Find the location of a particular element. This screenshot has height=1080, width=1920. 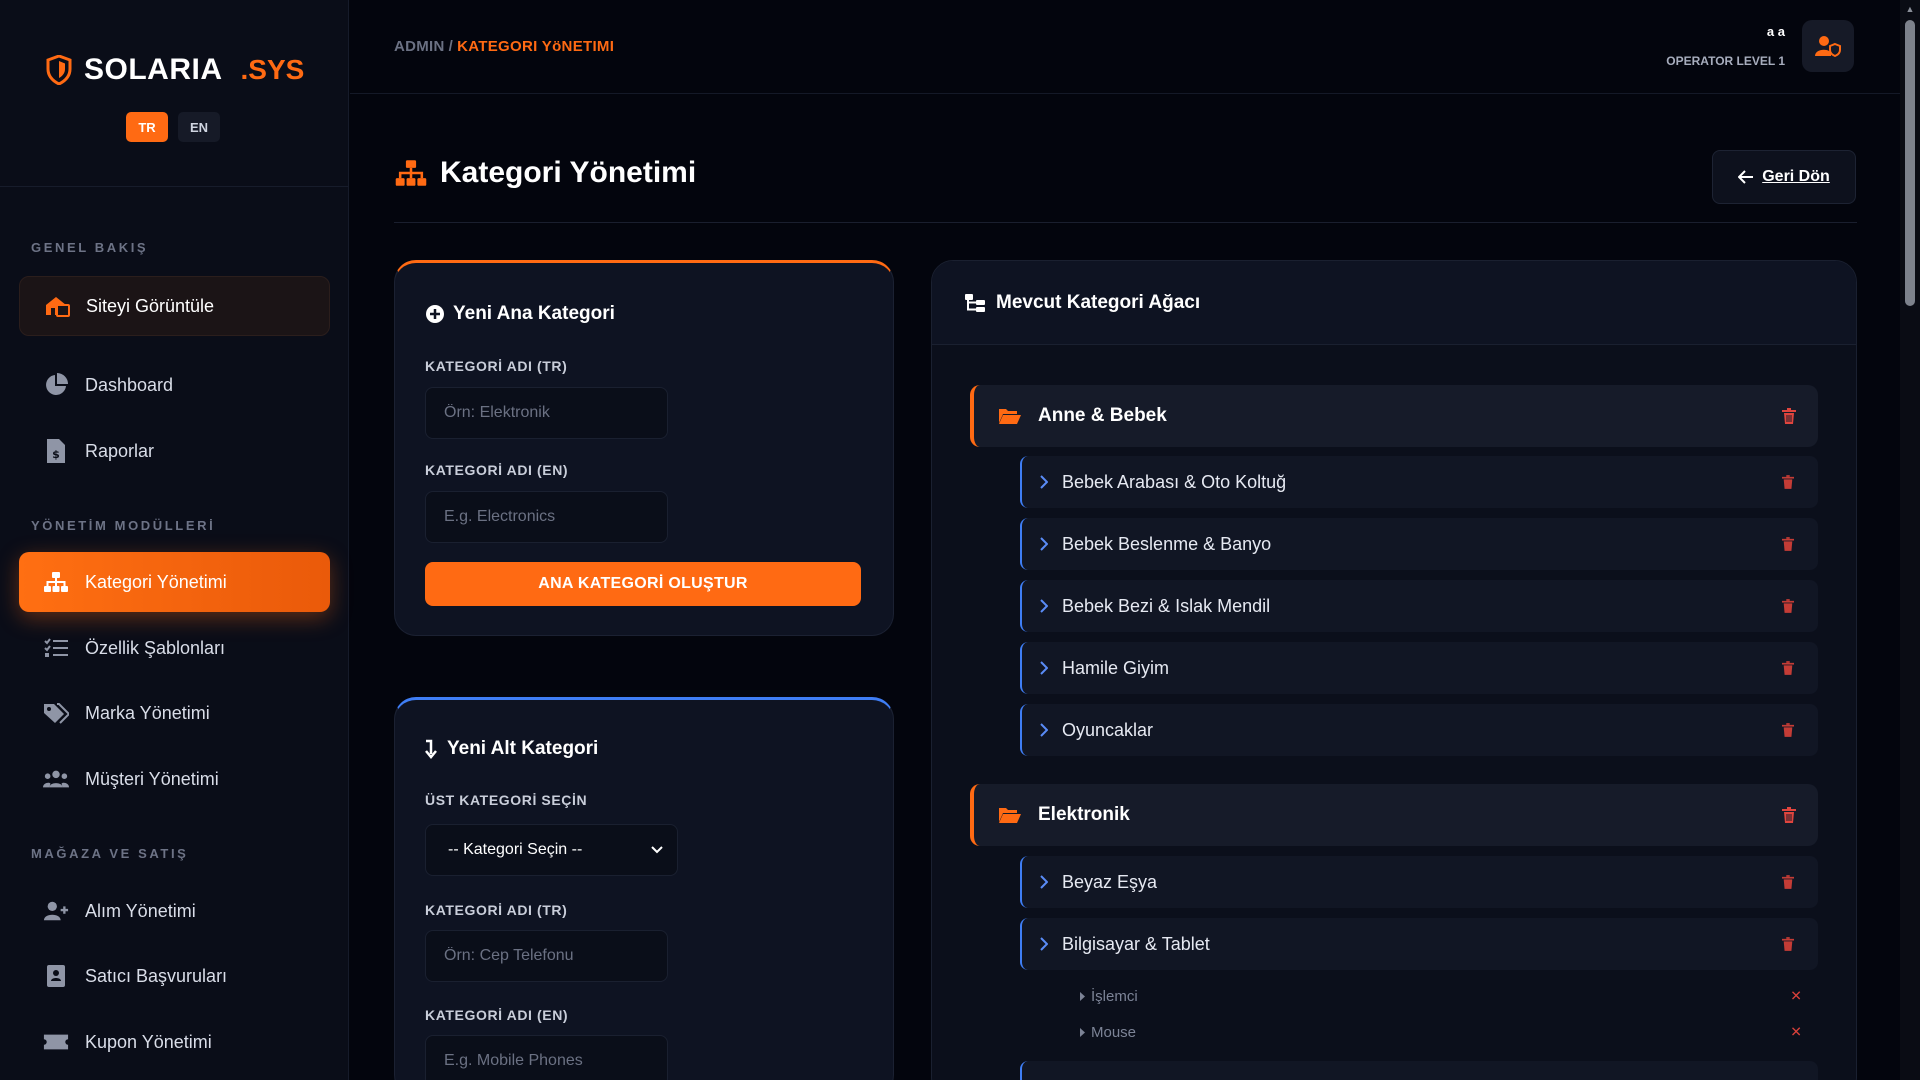

tree-child-item: Bilgisayar & Tablet is located at coordinates (1419, 944).